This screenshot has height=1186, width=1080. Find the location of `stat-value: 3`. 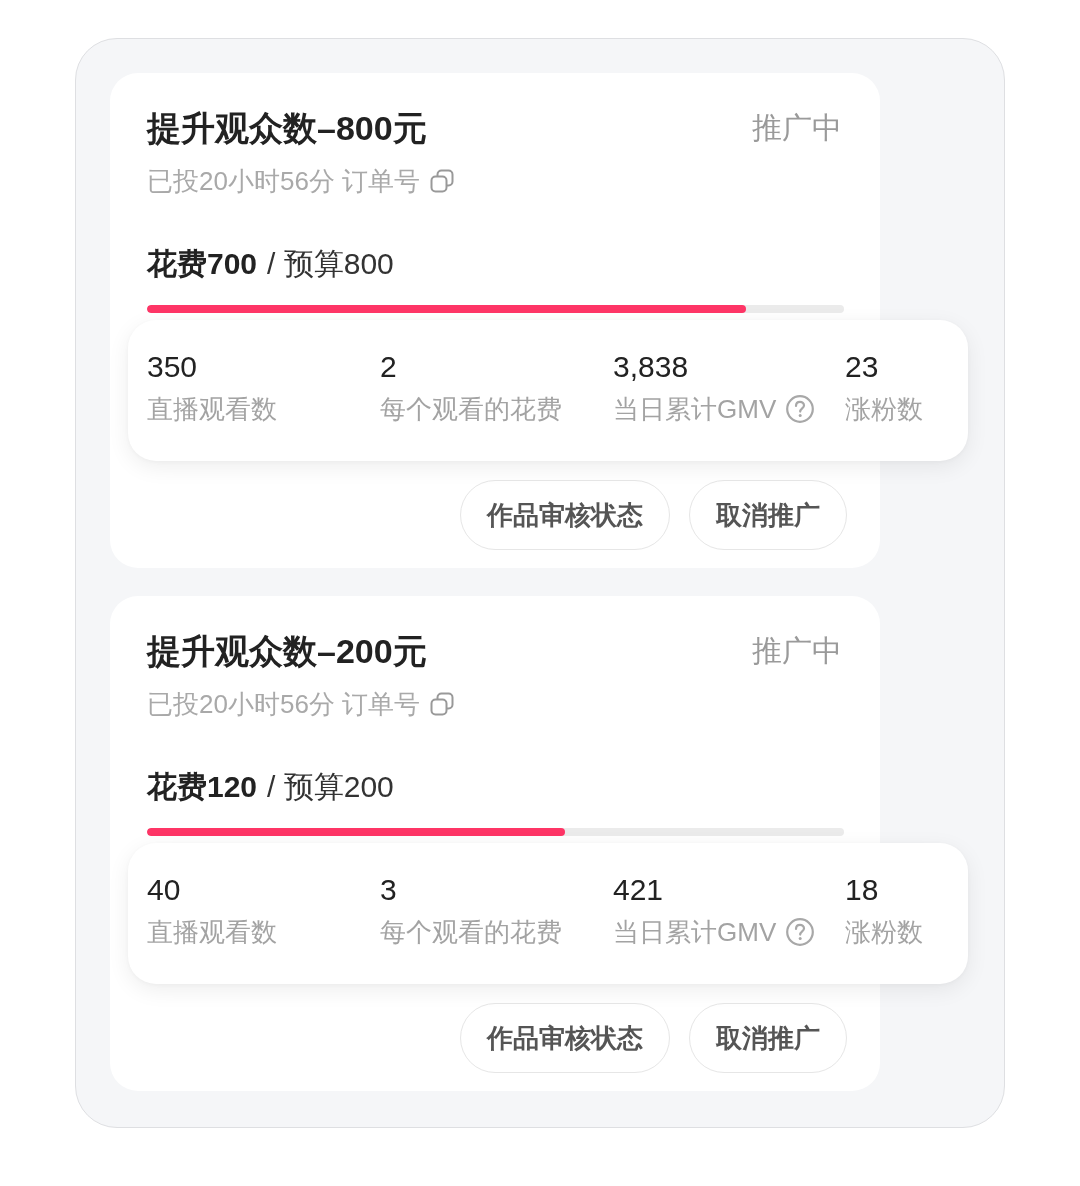

stat-value: 3 is located at coordinates (388, 890).